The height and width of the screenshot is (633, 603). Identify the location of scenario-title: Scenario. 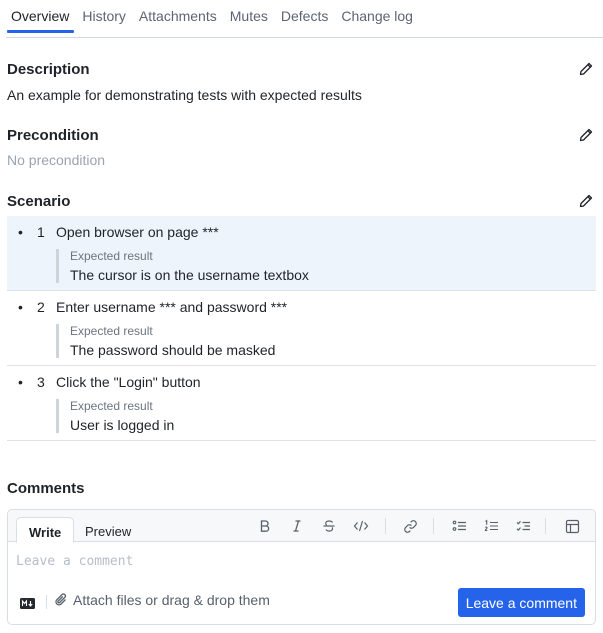
(39, 201).